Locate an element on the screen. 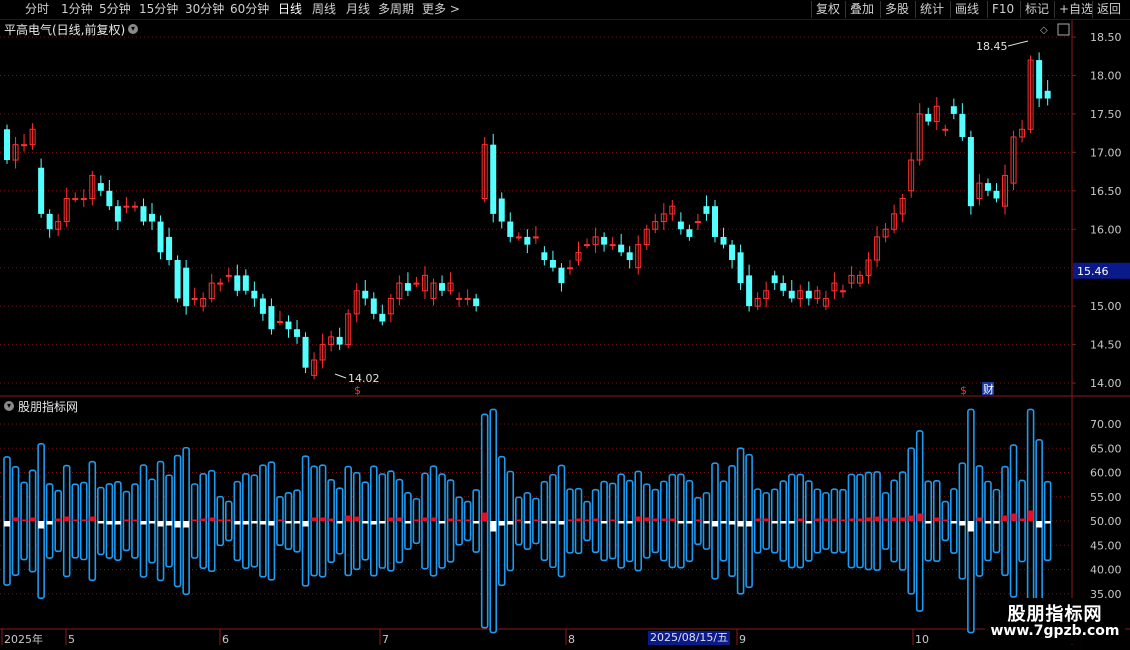 The width and height of the screenshot is (1130, 650). date-tick-label: 2025年 is located at coordinates (23, 639).